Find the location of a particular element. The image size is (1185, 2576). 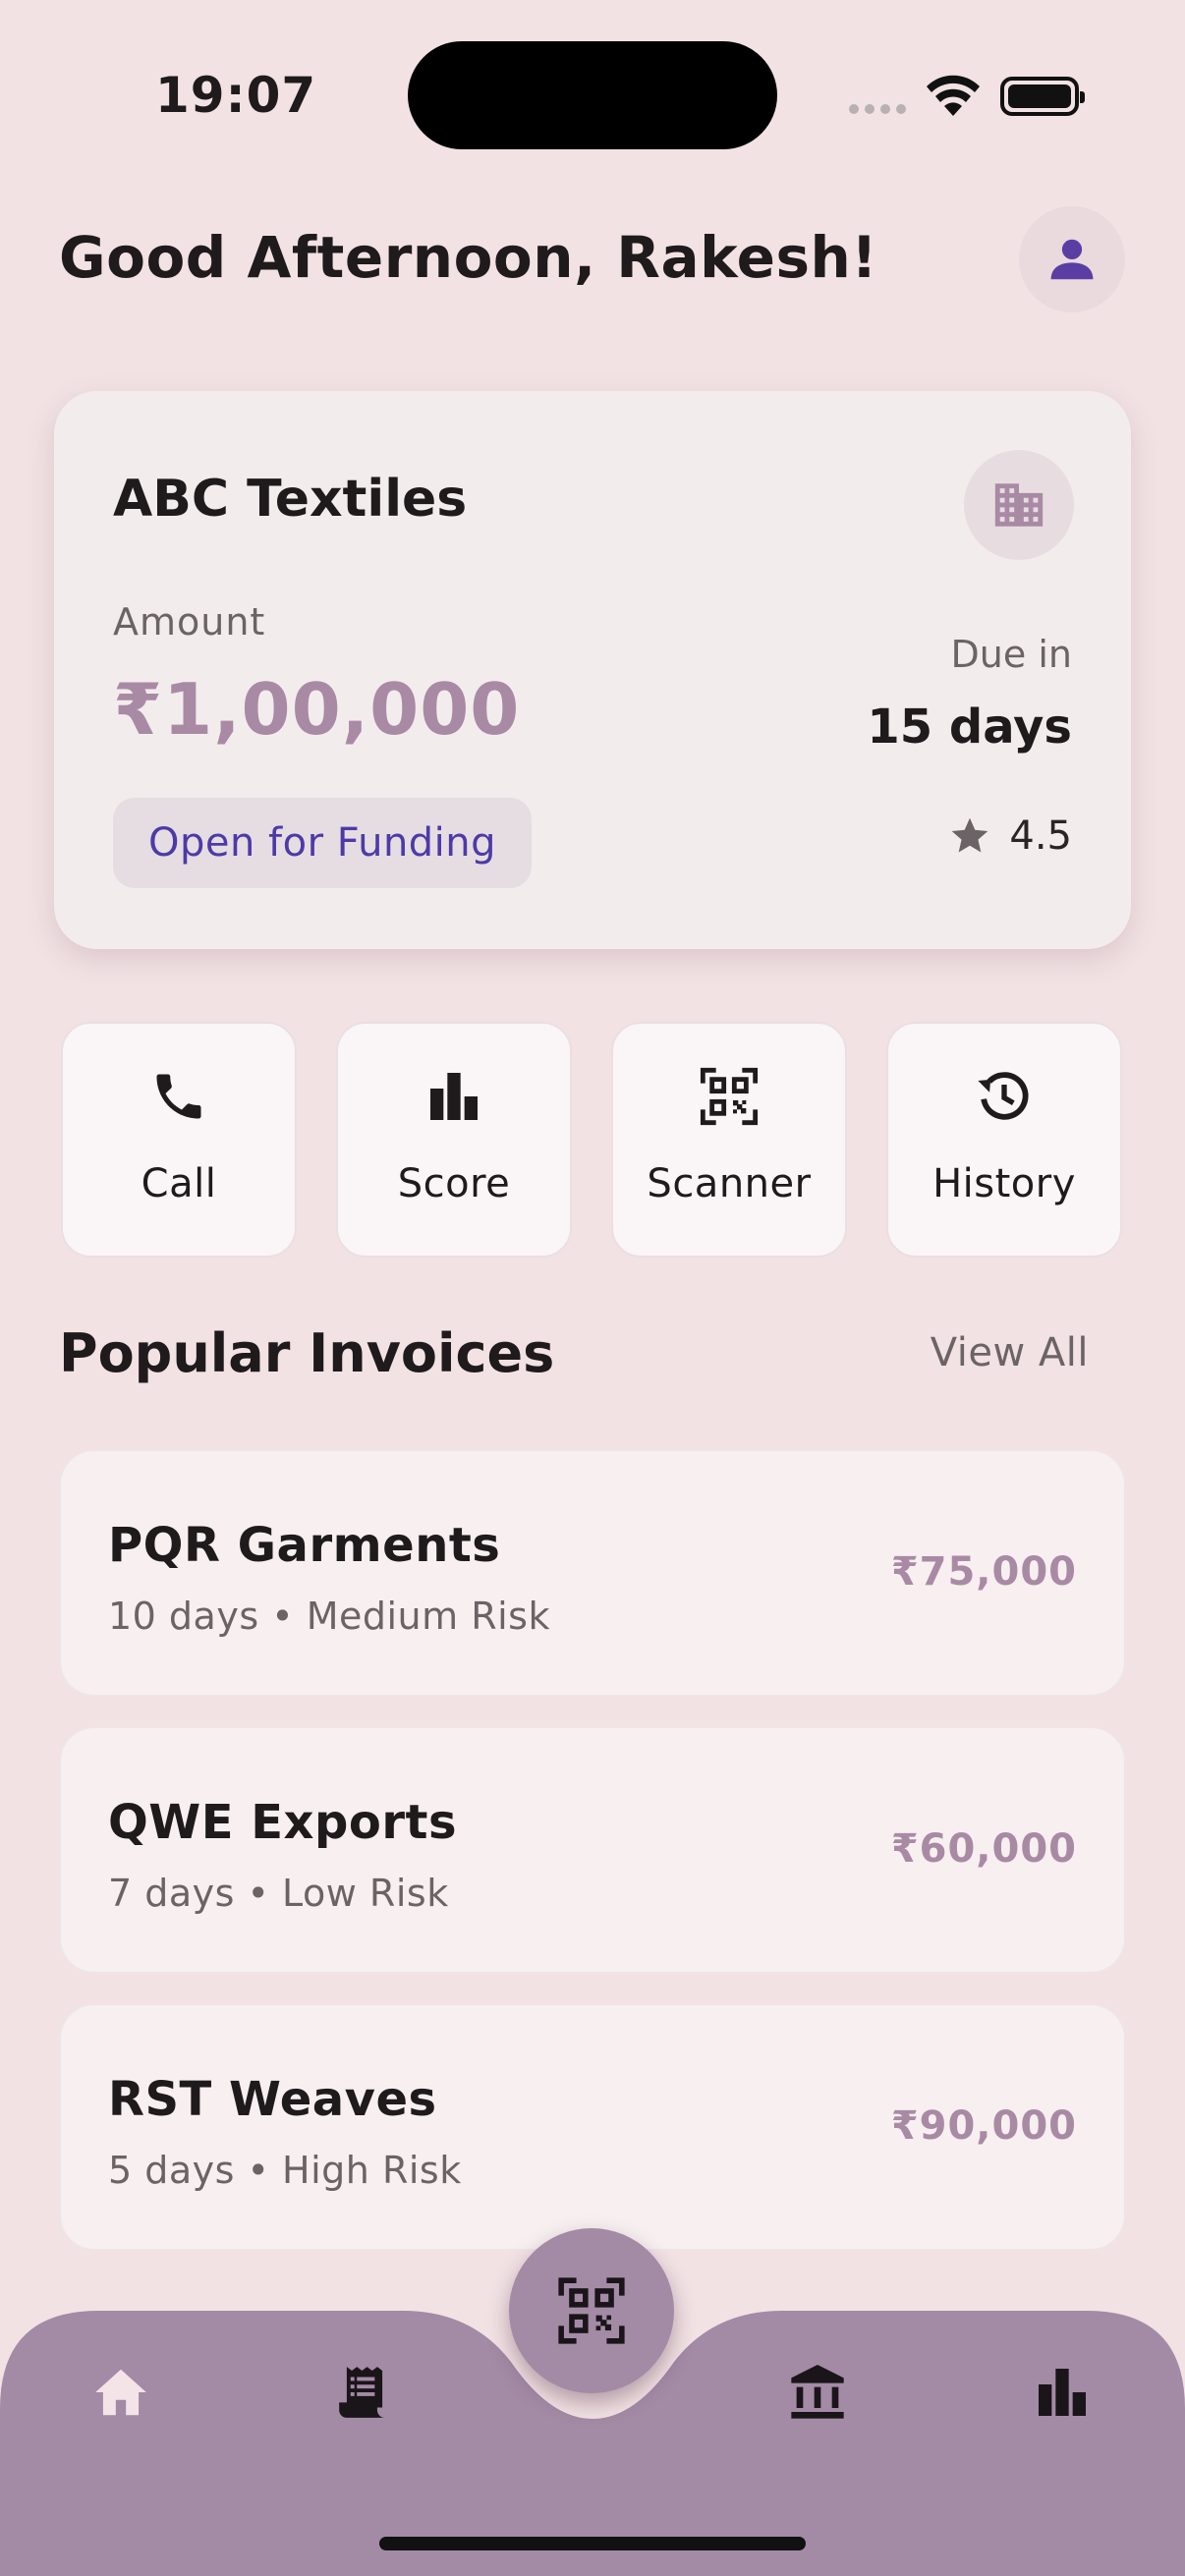

invoice-list-item: QWE Exports 7 days • Low Risk ₹60,000 is located at coordinates (592, 1850).